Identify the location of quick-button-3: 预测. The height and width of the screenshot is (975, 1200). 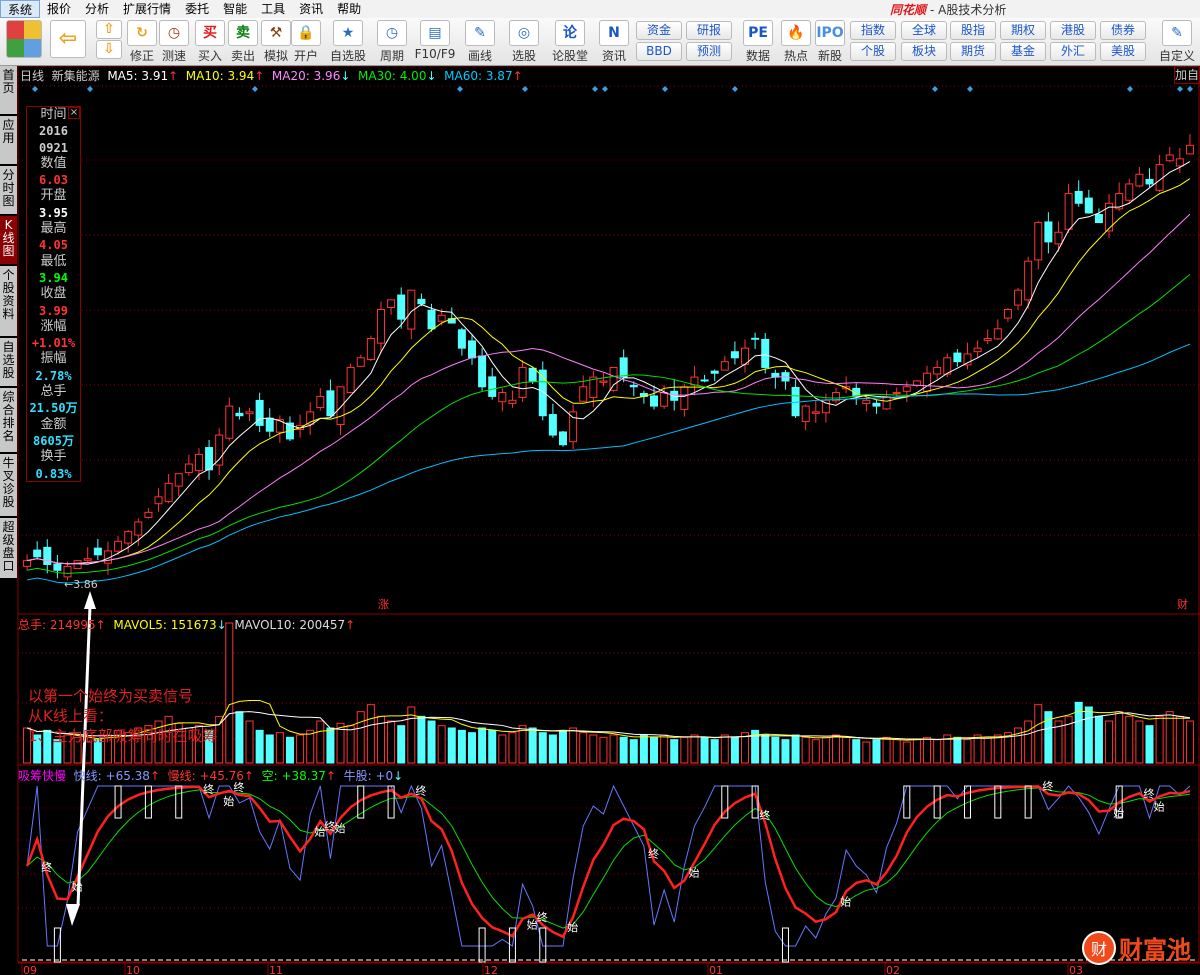
(709, 51).